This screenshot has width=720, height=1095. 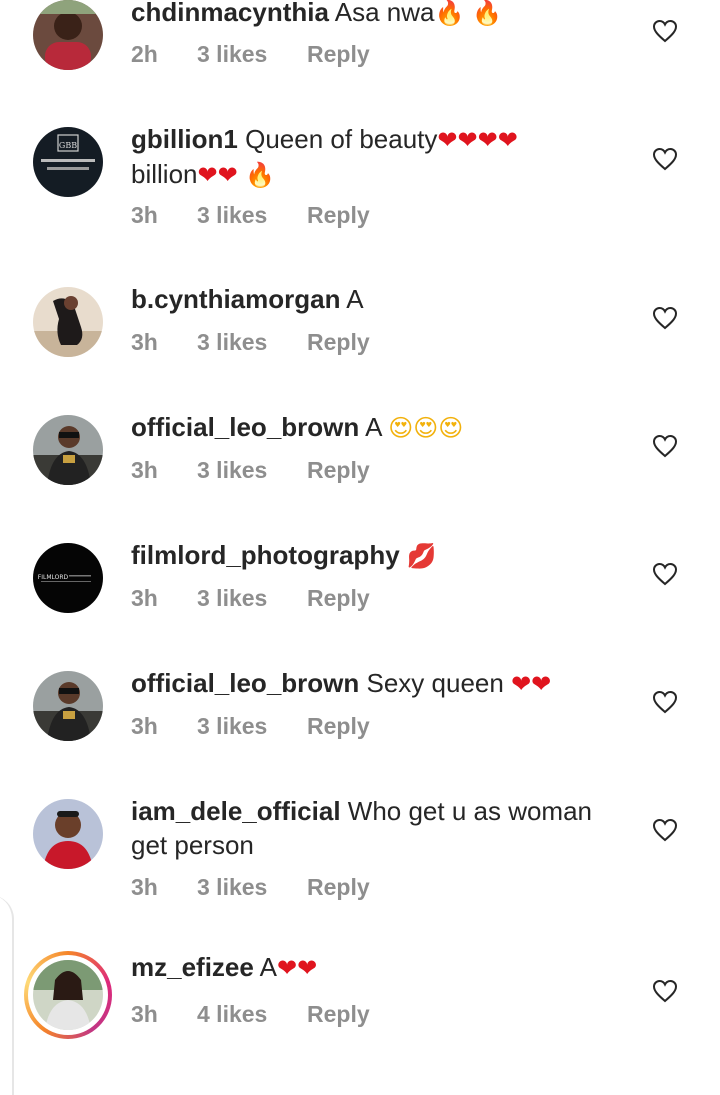 I want to click on comment-username: iam_dele_official, so click(x=236, y=811).